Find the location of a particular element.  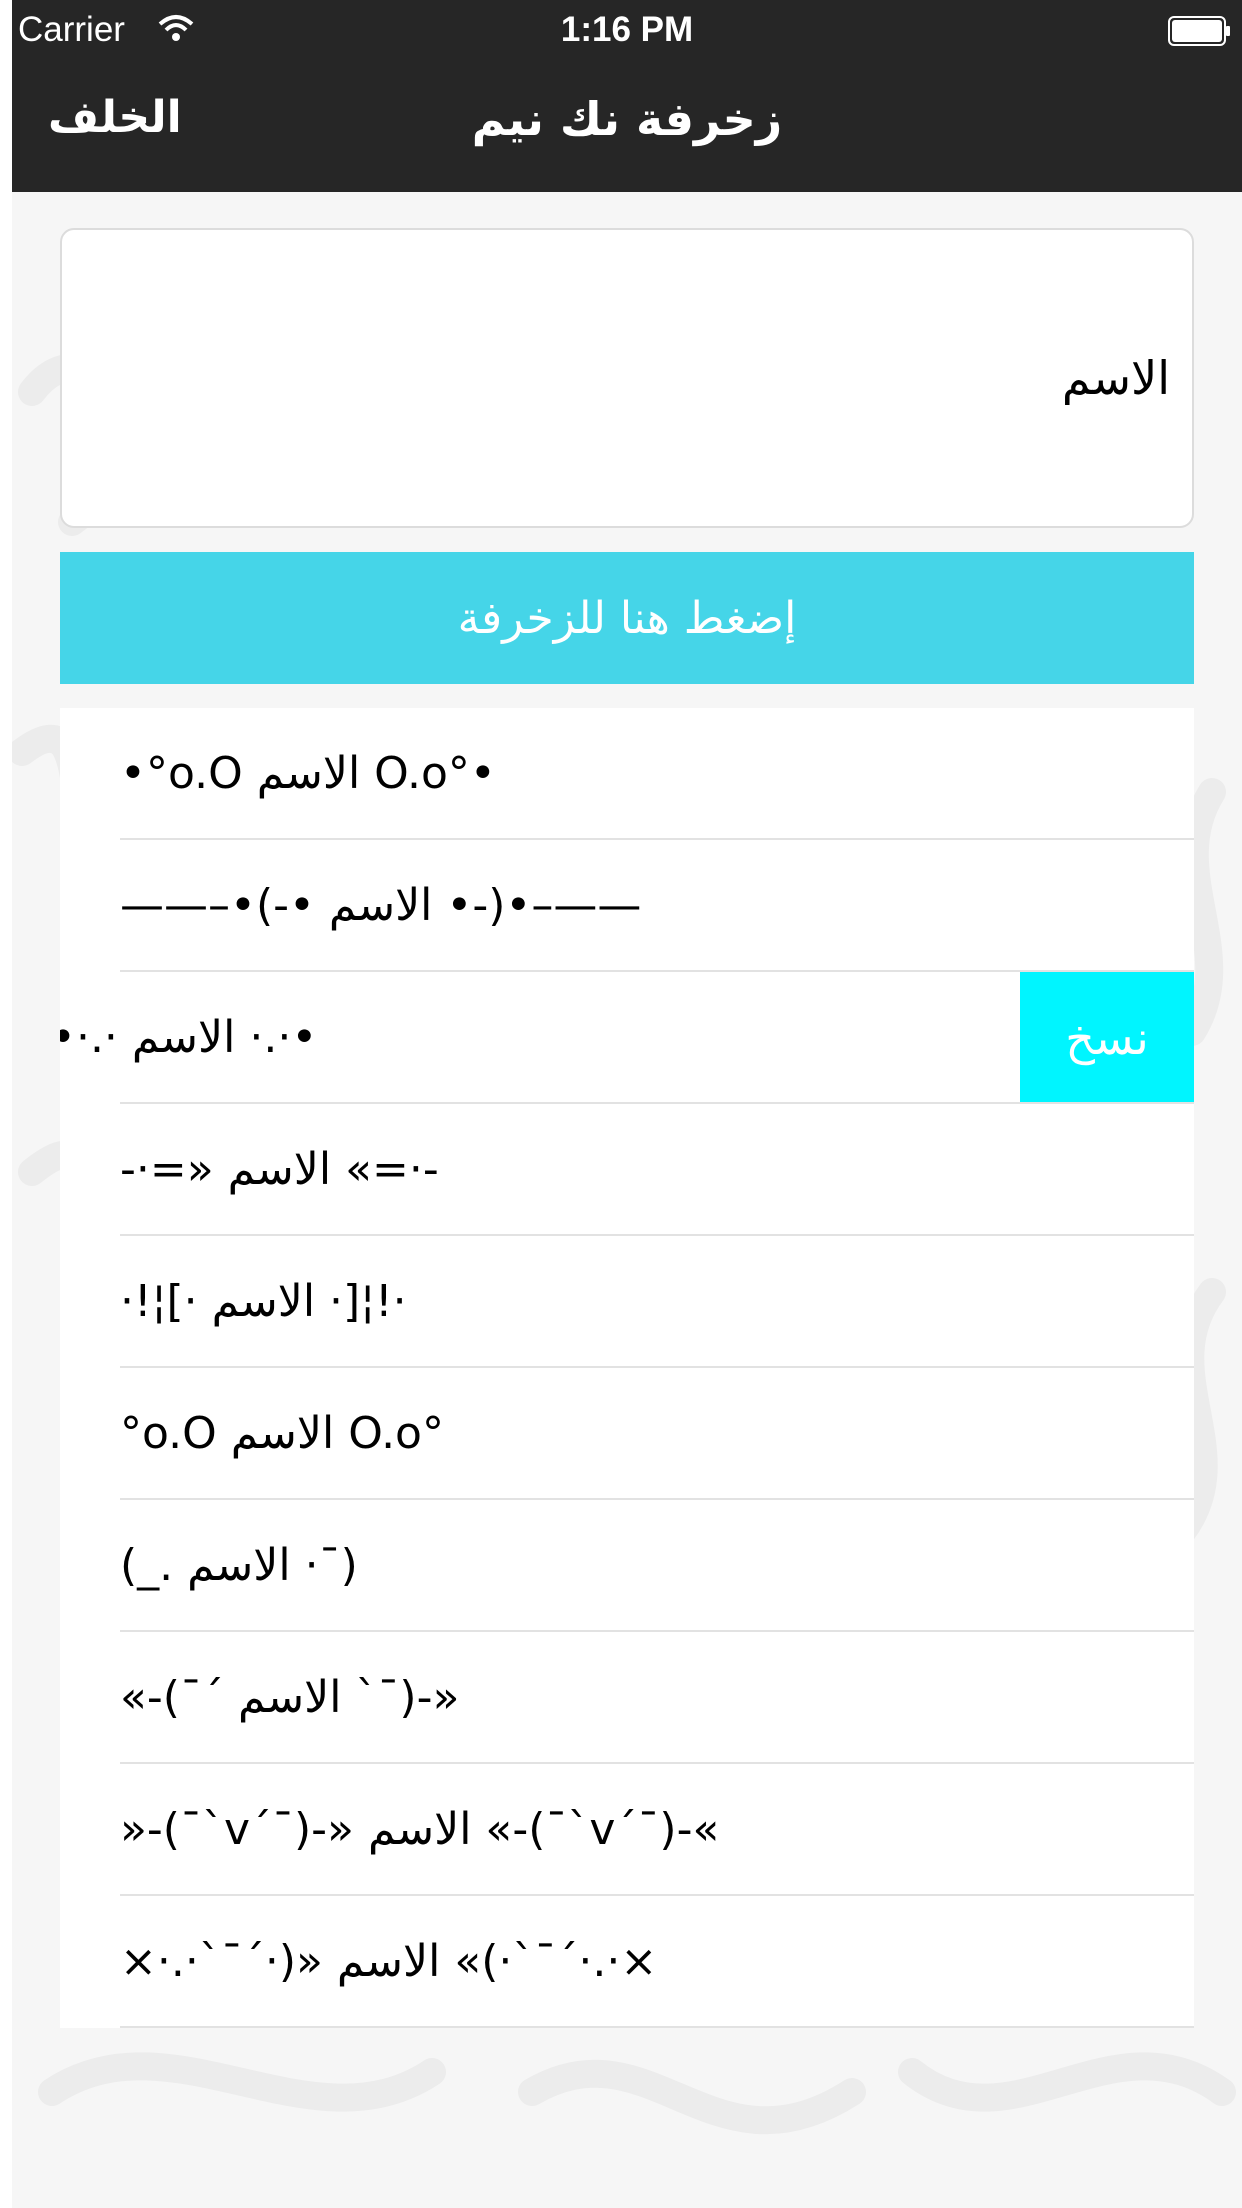

result-row: «-(¯` الاسم ´¯)-» is located at coordinates (627, 1698).